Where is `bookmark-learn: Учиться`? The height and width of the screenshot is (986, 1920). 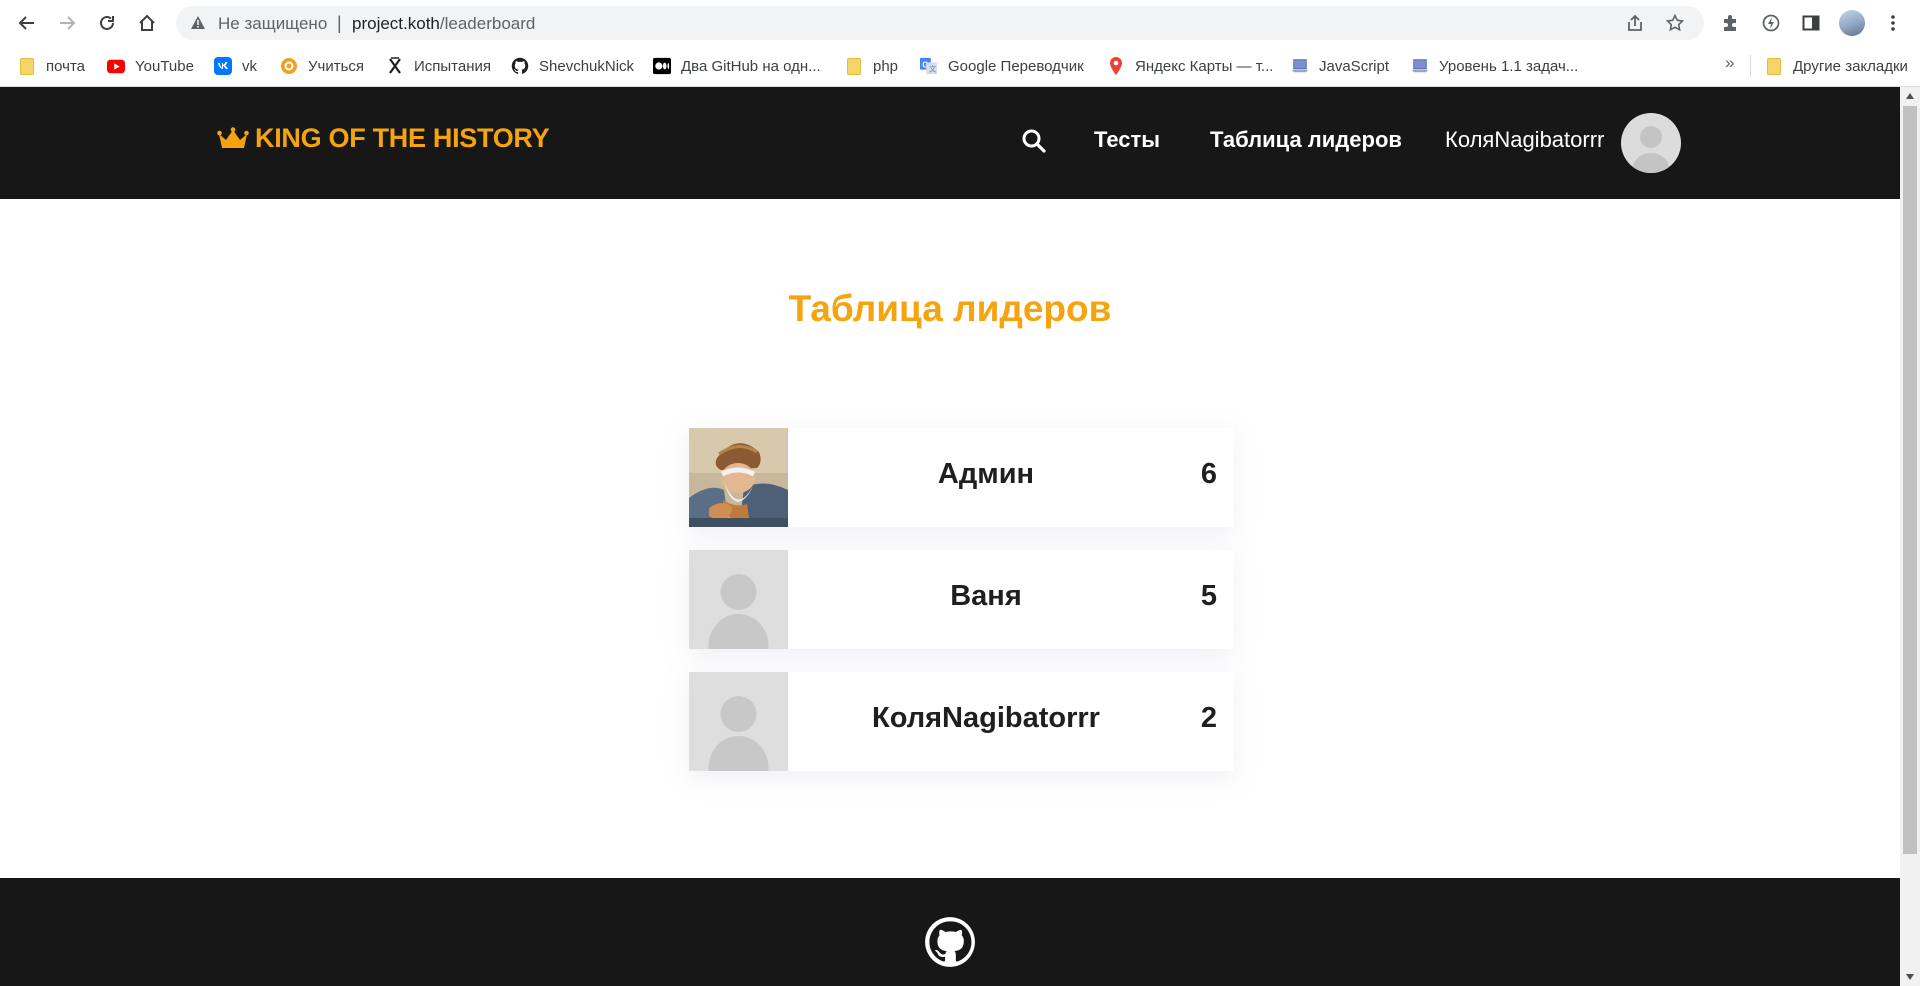 bookmark-learn: Учиться is located at coordinates (322, 66).